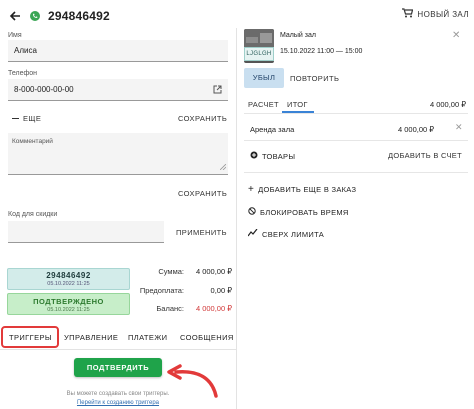 Image resolution: width=474 pixels, height=409 pixels. What do you see at coordinates (425, 155) in the screenshot?
I see `add-to-bill-button: ДОБАВИТЬ В СЧЕТ` at bounding box center [425, 155].